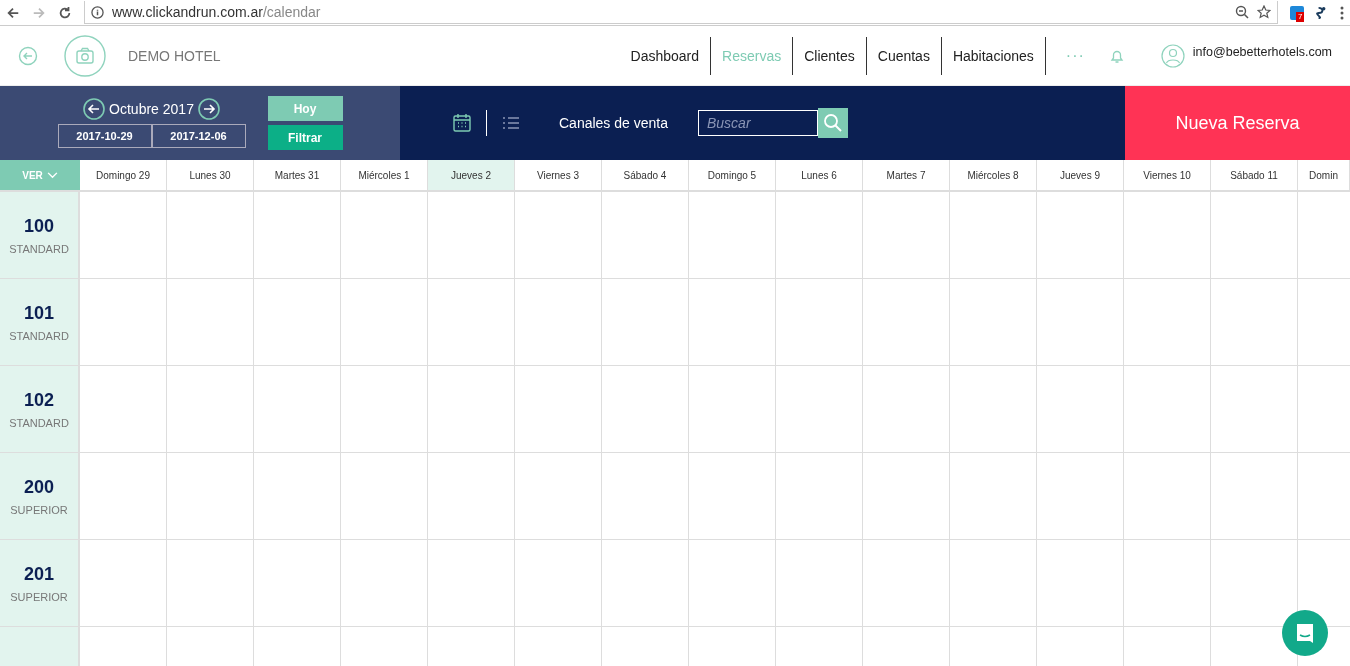 The image size is (1350, 666). Describe the element at coordinates (830, 55) in the screenshot. I see `nav-link: Clientes` at that location.